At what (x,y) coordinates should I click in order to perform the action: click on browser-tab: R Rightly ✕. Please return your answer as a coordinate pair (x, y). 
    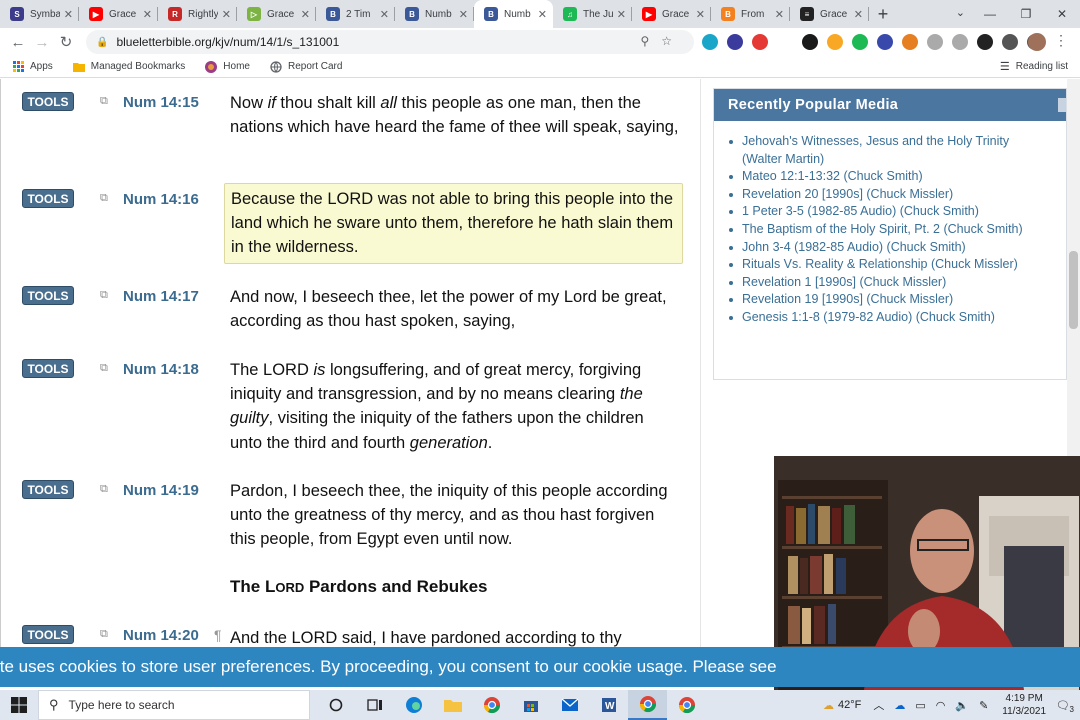
    Looking at the image, I should click on (197, 14).